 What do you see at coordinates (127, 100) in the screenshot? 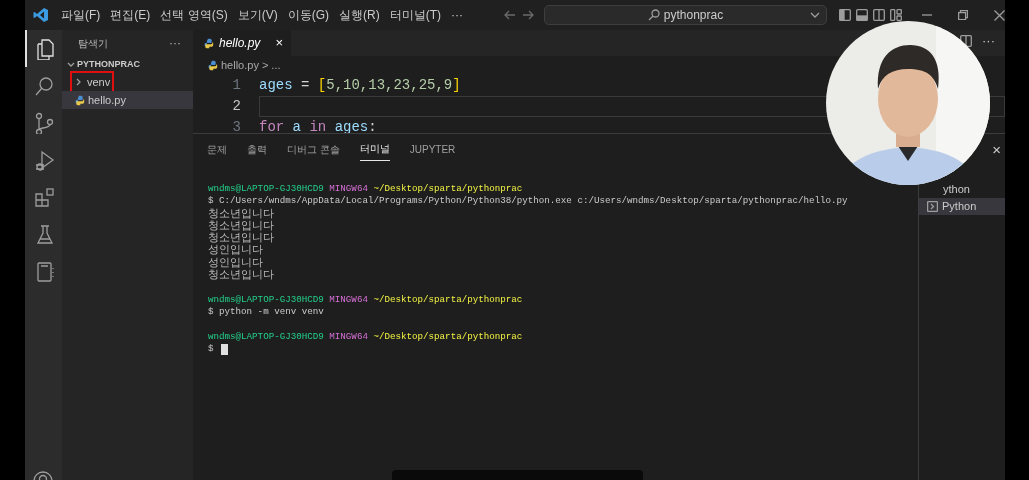
I see `file-tree-item: hello.py` at bounding box center [127, 100].